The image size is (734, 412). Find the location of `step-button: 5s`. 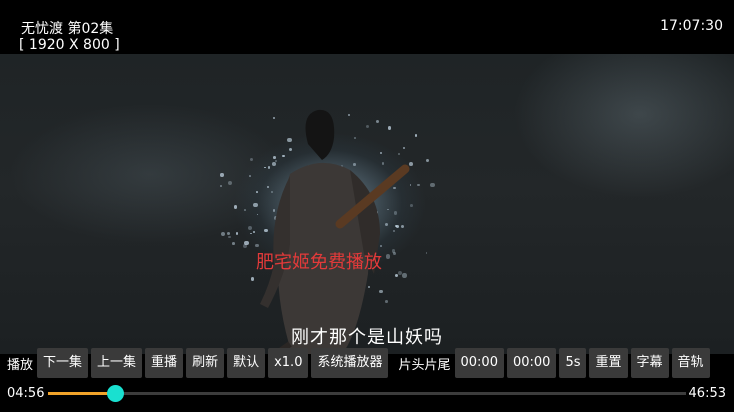

step-button: 5s is located at coordinates (573, 363).